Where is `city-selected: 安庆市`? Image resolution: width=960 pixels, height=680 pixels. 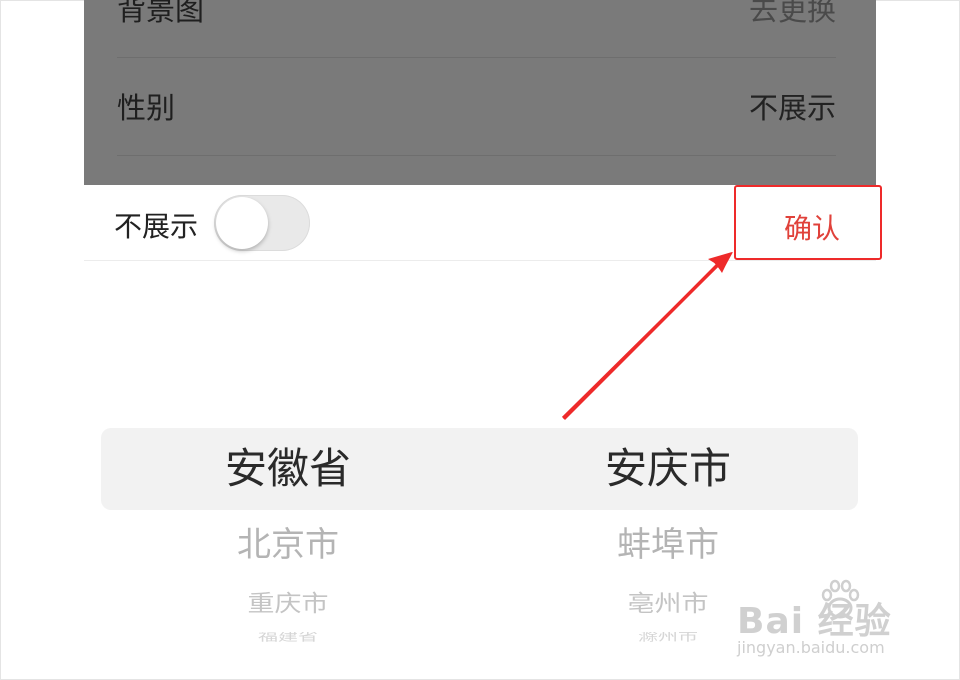
city-selected: 安庆市 is located at coordinates (668, 469).